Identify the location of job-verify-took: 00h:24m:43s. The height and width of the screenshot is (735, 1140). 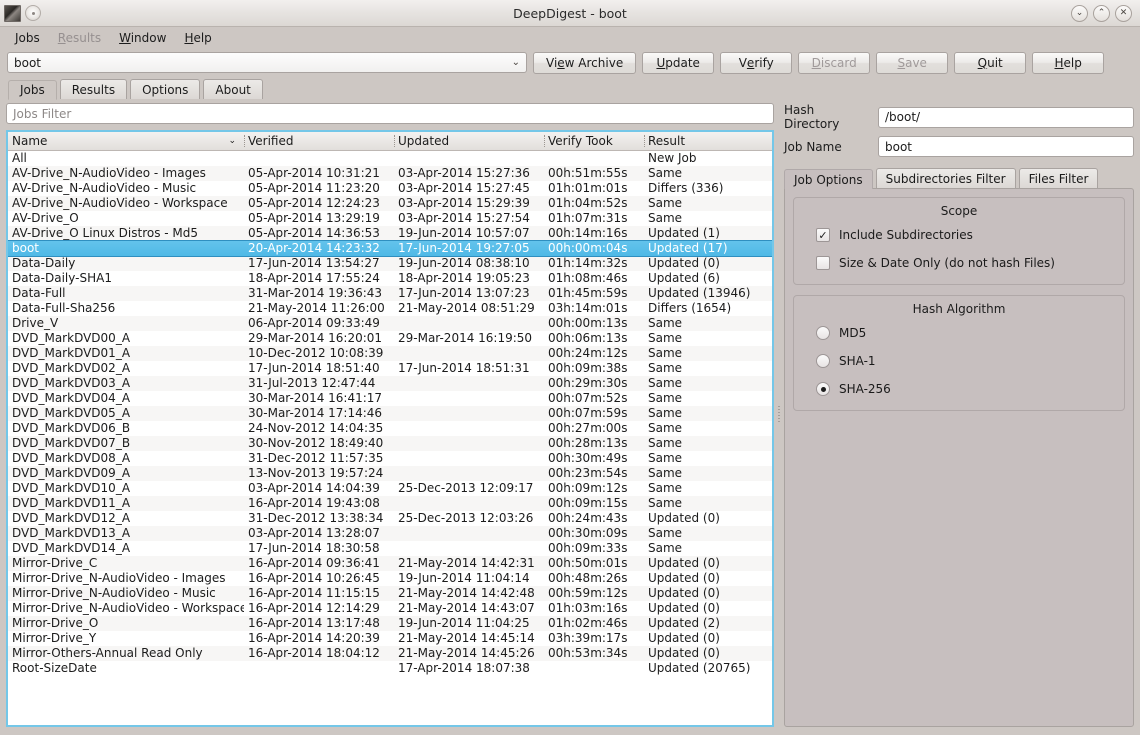
(588, 518).